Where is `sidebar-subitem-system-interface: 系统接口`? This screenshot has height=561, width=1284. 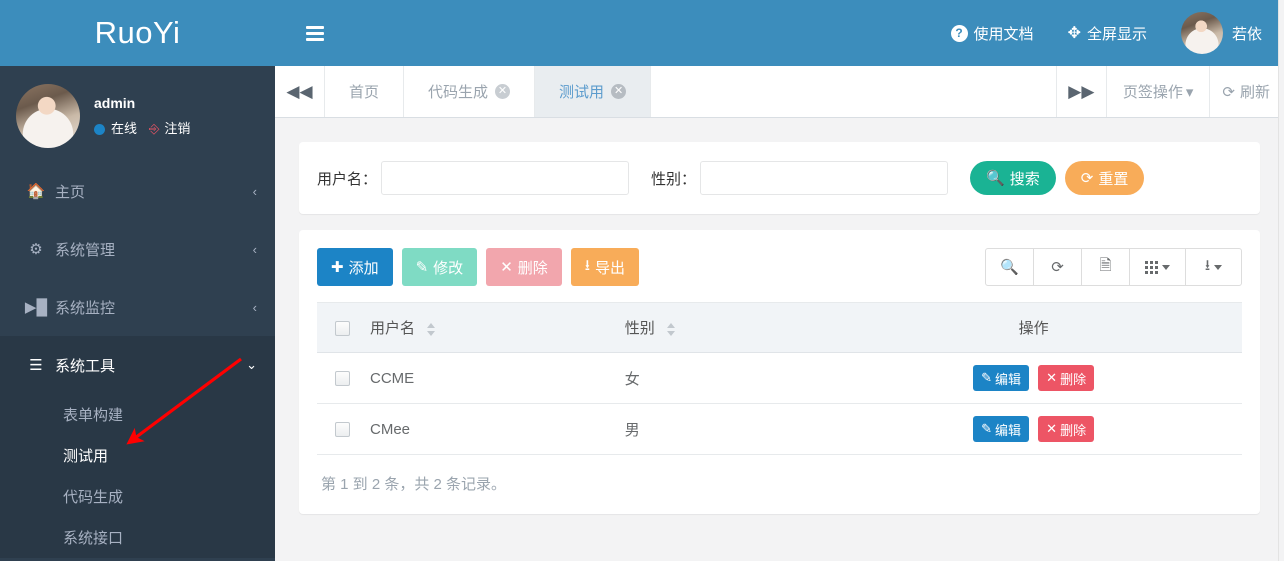 sidebar-subitem-system-interface: 系统接口 is located at coordinates (137, 537).